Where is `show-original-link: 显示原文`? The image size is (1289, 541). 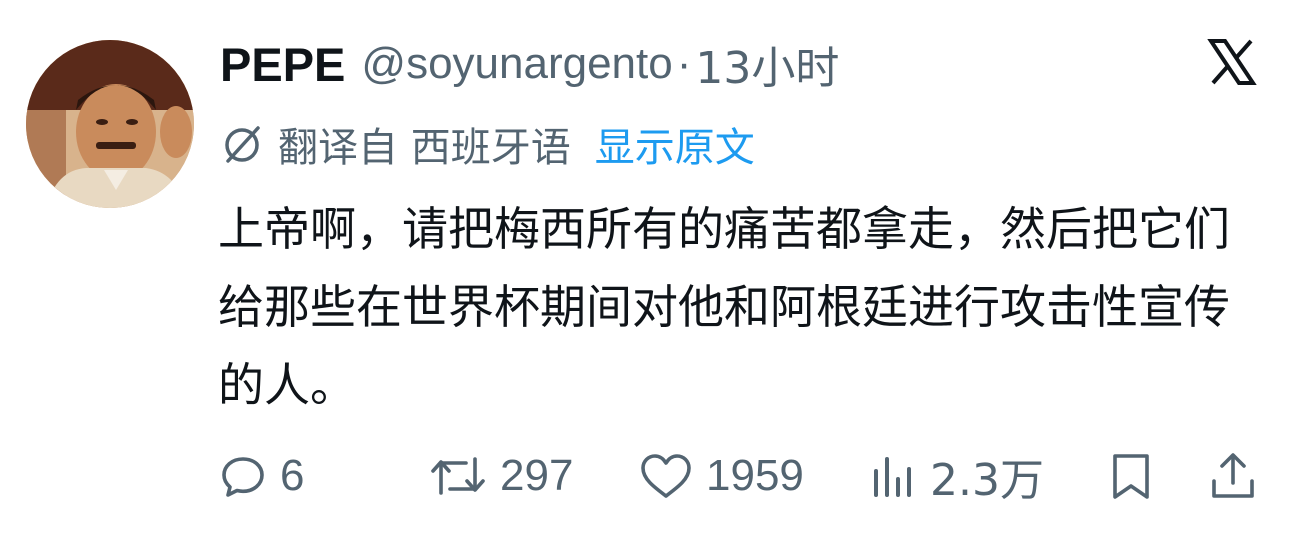
show-original-link: 显示原文 is located at coordinates (675, 144).